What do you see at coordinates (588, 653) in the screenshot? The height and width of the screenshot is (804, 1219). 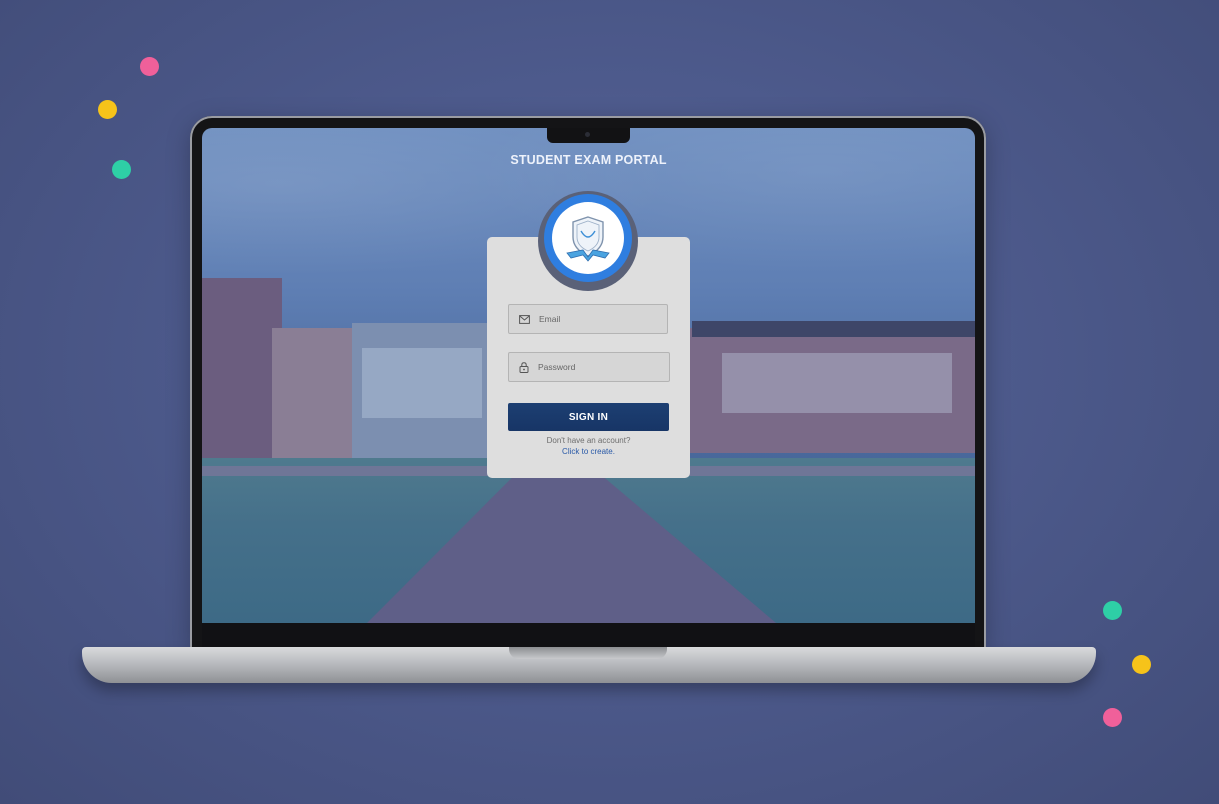 I see `laptop-opening-notch` at bounding box center [588, 653].